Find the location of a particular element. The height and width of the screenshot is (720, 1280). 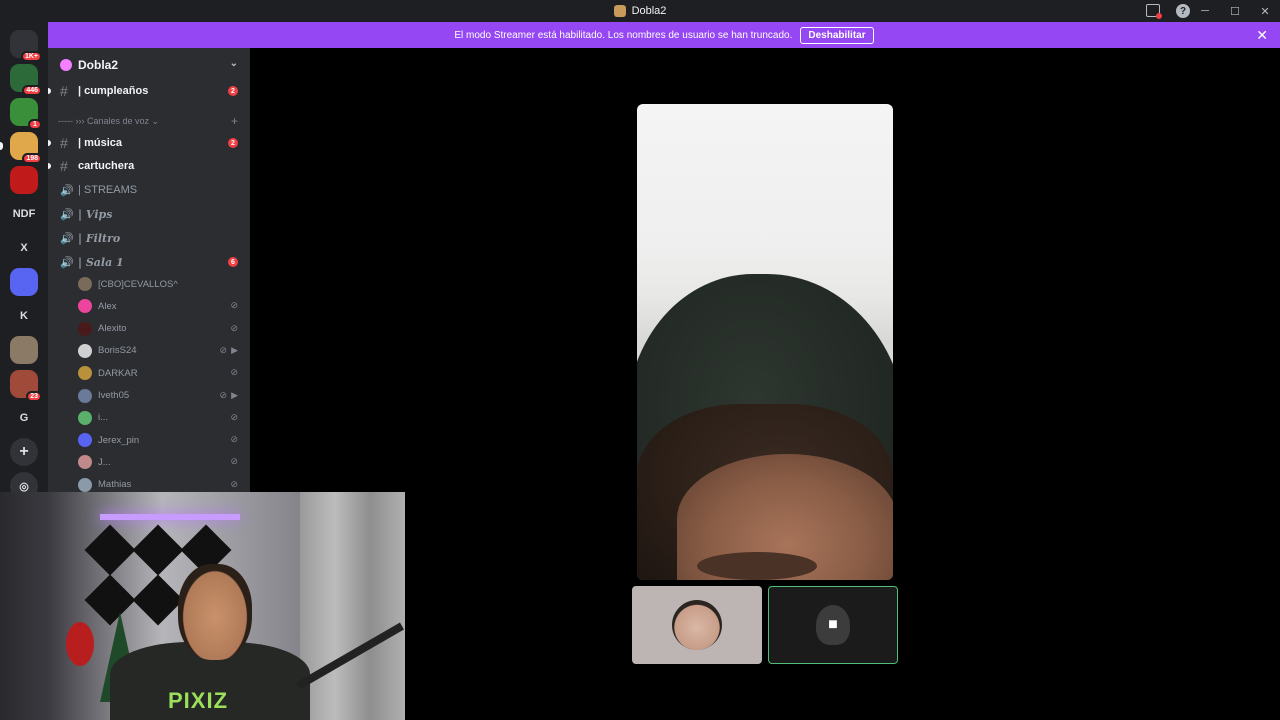

voice-user: Alex is located at coordinates (97, 306).